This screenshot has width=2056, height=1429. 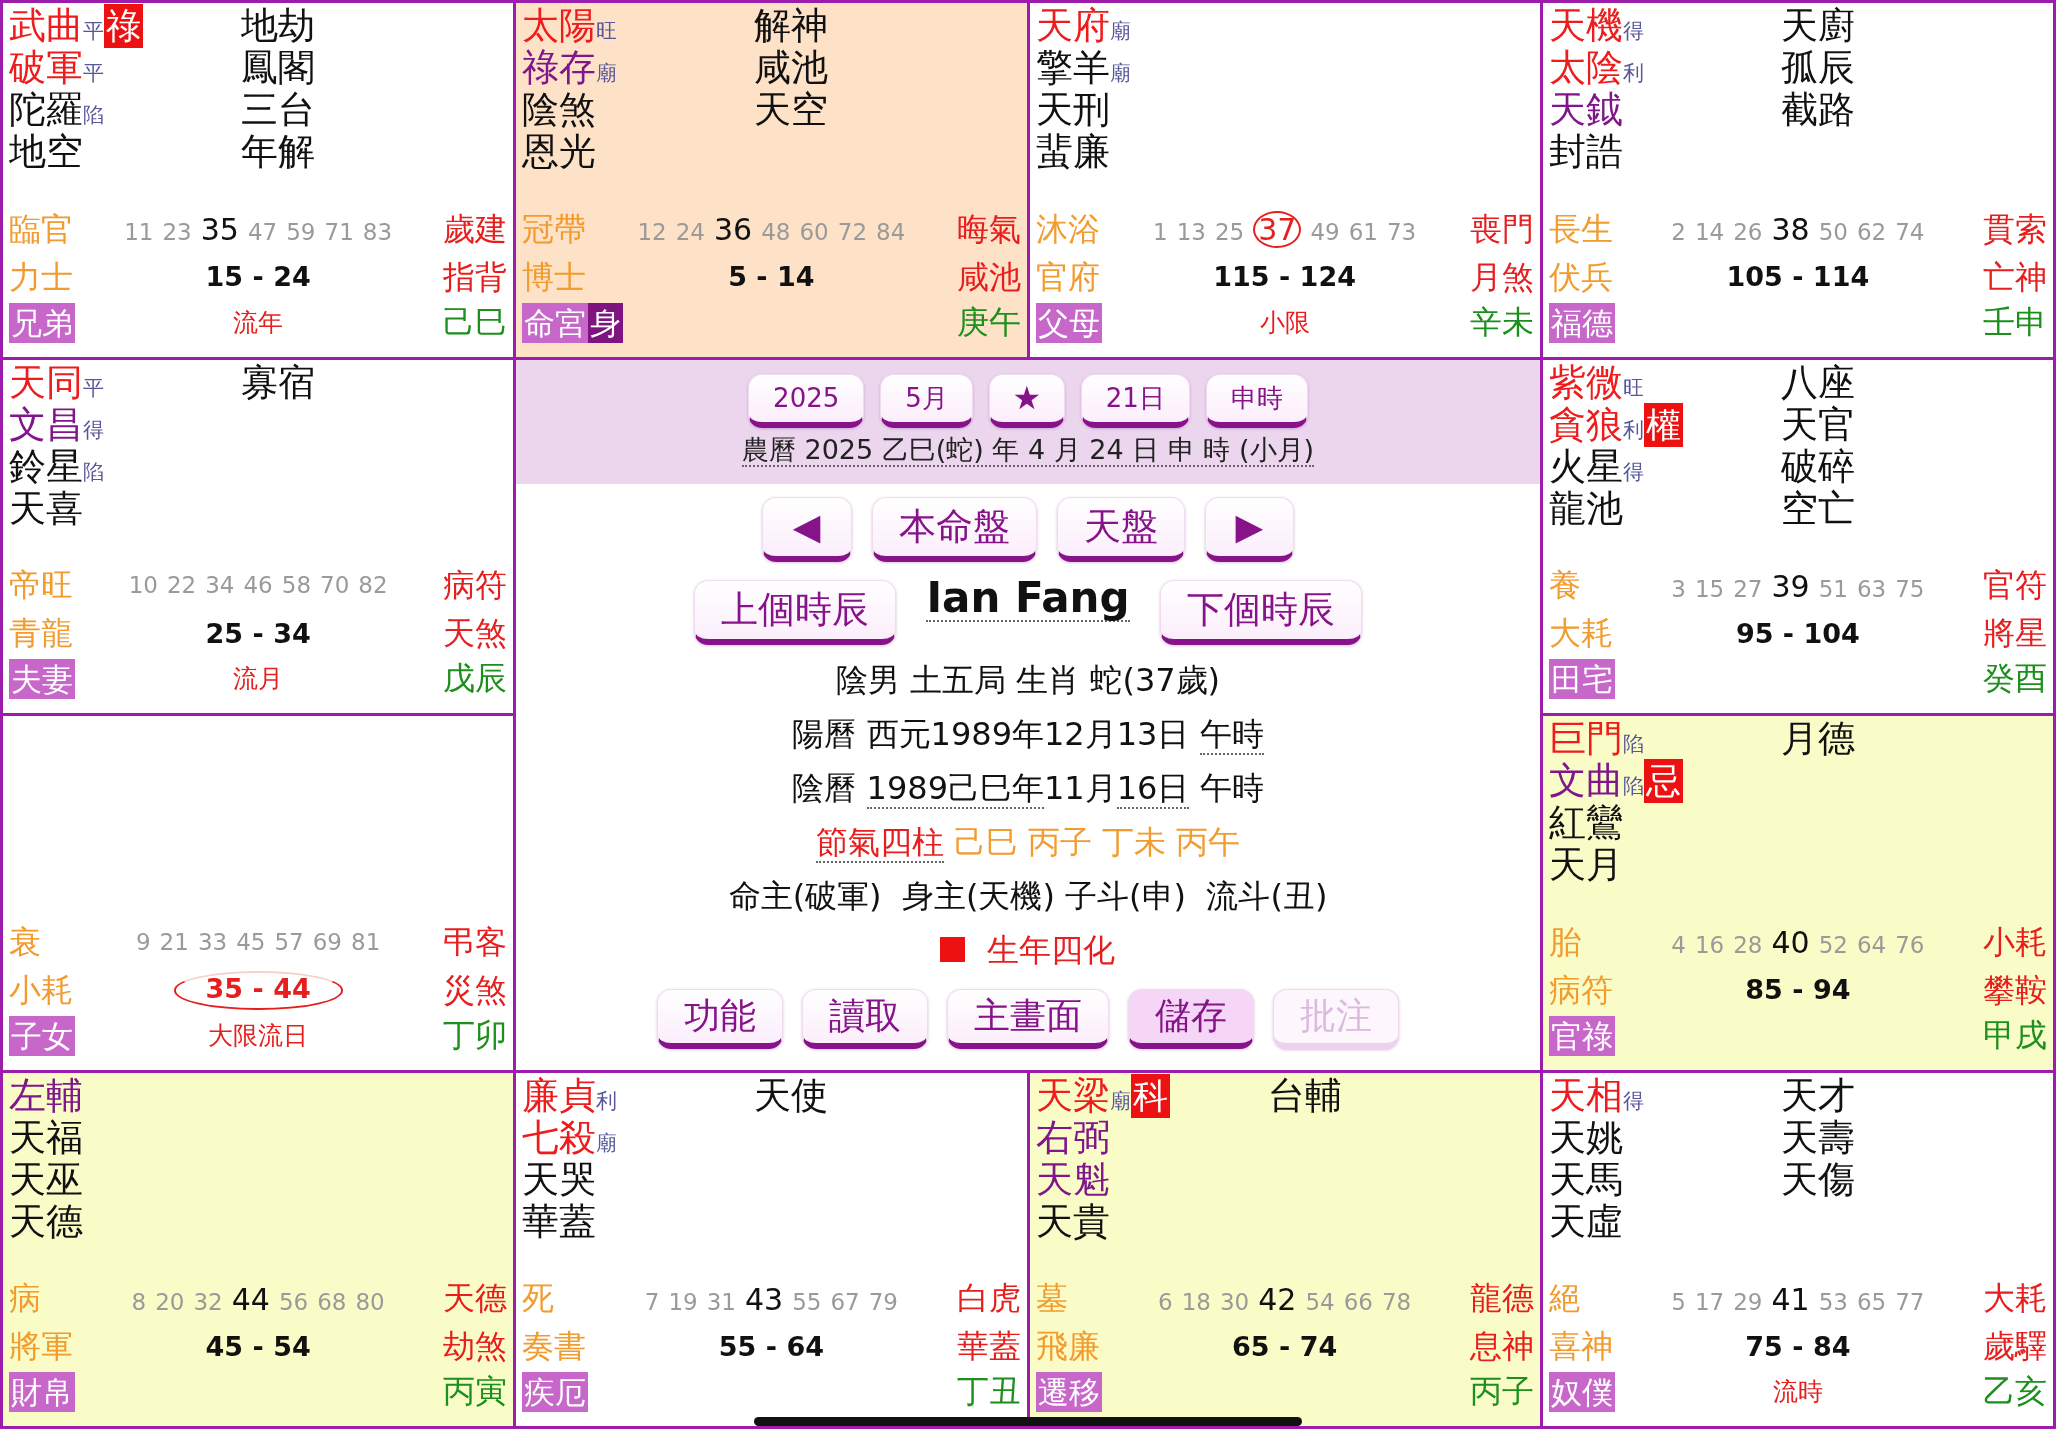 What do you see at coordinates (1797, 536) in the screenshot?
I see `palace-cell: 紫微旺 貪狼利權 火星得 龍池 八座 天官 破碎 空亡 養 3 15 27 39 51 63 75 官符 大耗 95 - 104 將星 田宅 癸酉` at bounding box center [1797, 536].